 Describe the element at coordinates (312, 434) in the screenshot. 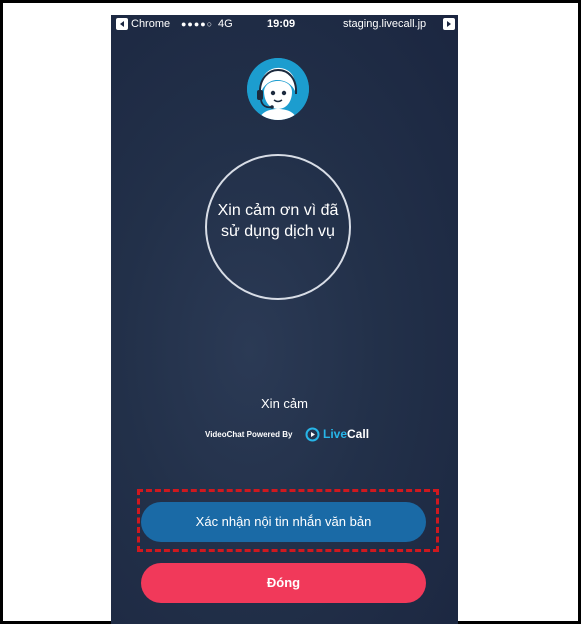

I see `livecall-logo-icon` at that location.